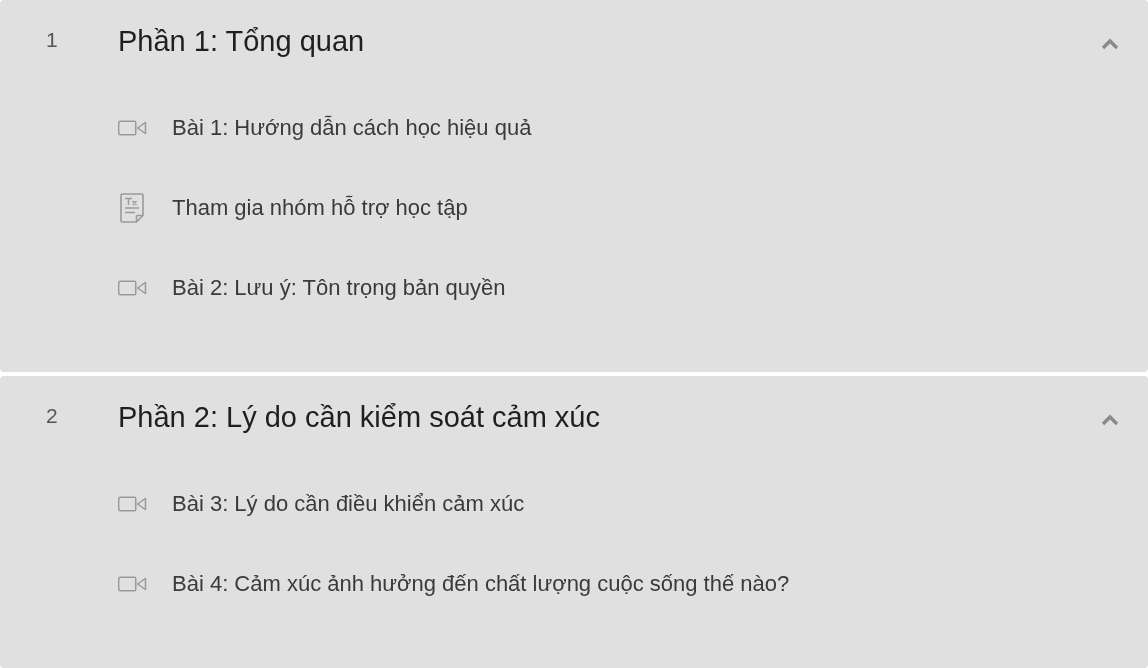 The image size is (1148, 668). What do you see at coordinates (348, 504) in the screenshot?
I see `lesson-link: Bài 3: Lý do cần điều khiển cảm xúc` at bounding box center [348, 504].